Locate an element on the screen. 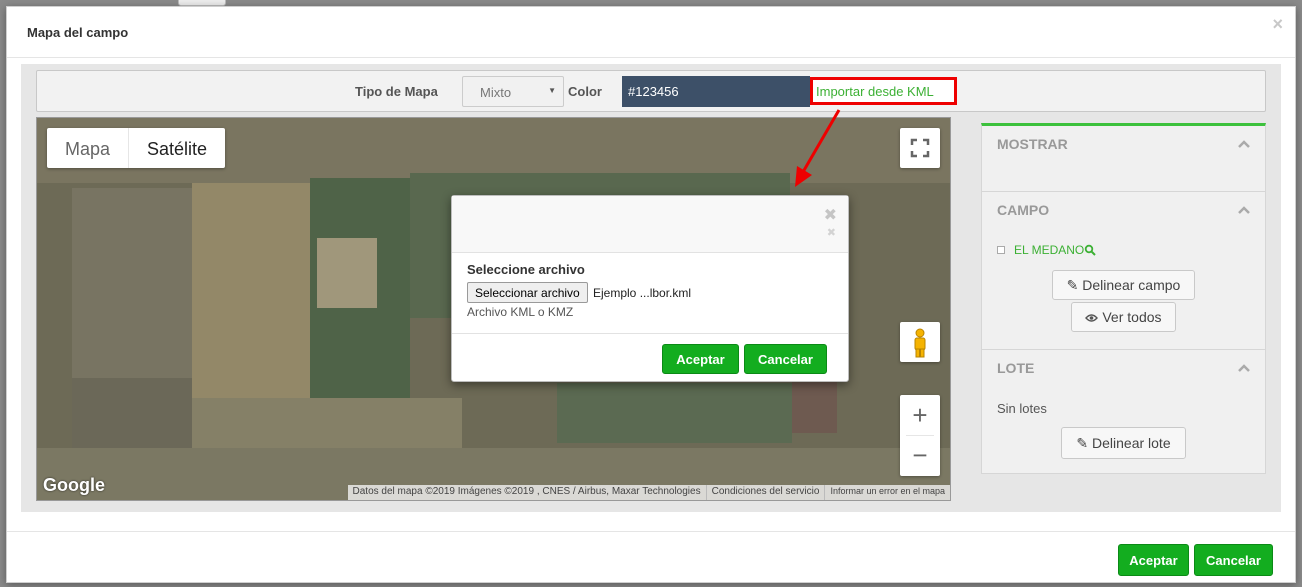  sin-lotes-text: Sin lotes is located at coordinates (1022, 408).